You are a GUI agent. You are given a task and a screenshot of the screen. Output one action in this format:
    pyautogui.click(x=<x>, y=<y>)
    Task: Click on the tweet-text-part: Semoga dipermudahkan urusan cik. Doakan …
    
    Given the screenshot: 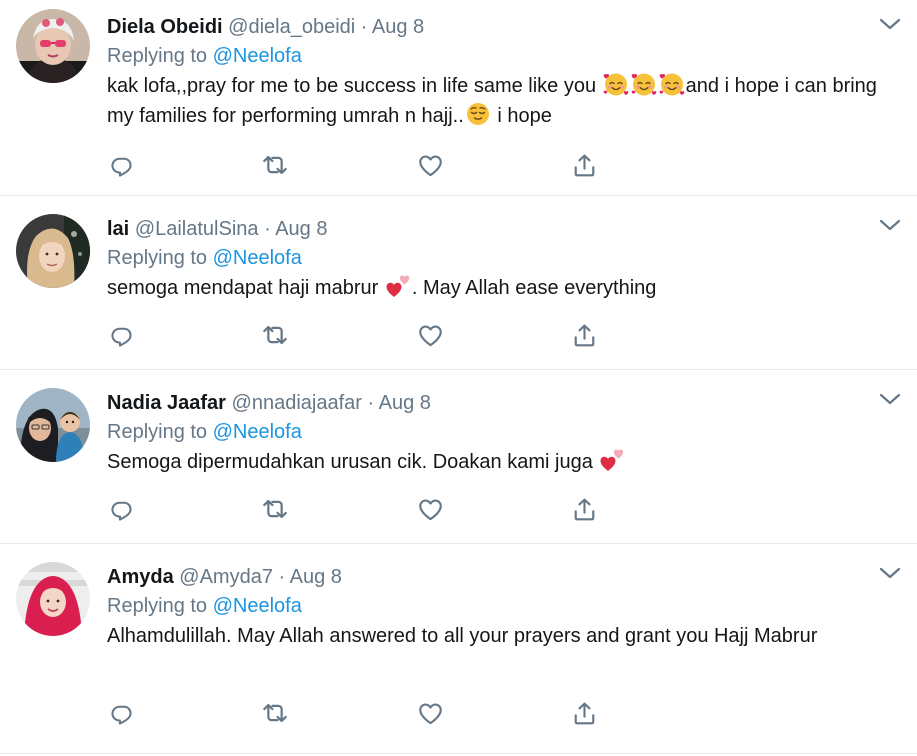 What is the action you would take?
    pyautogui.click(x=350, y=462)
    